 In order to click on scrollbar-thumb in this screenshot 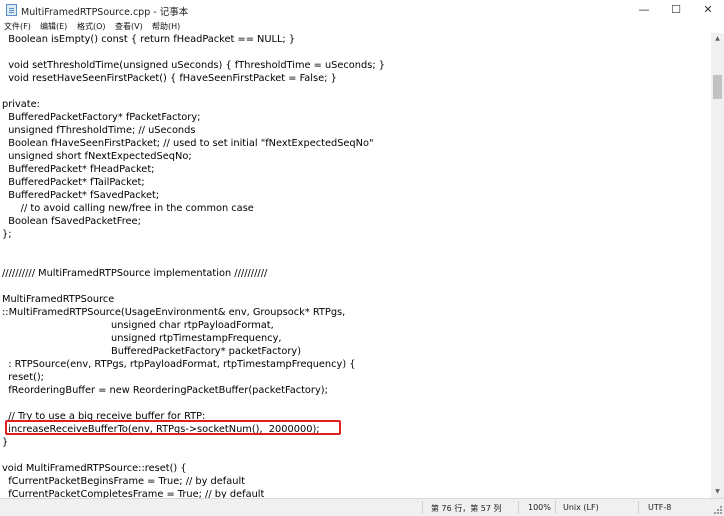, I will do `click(717, 87)`.